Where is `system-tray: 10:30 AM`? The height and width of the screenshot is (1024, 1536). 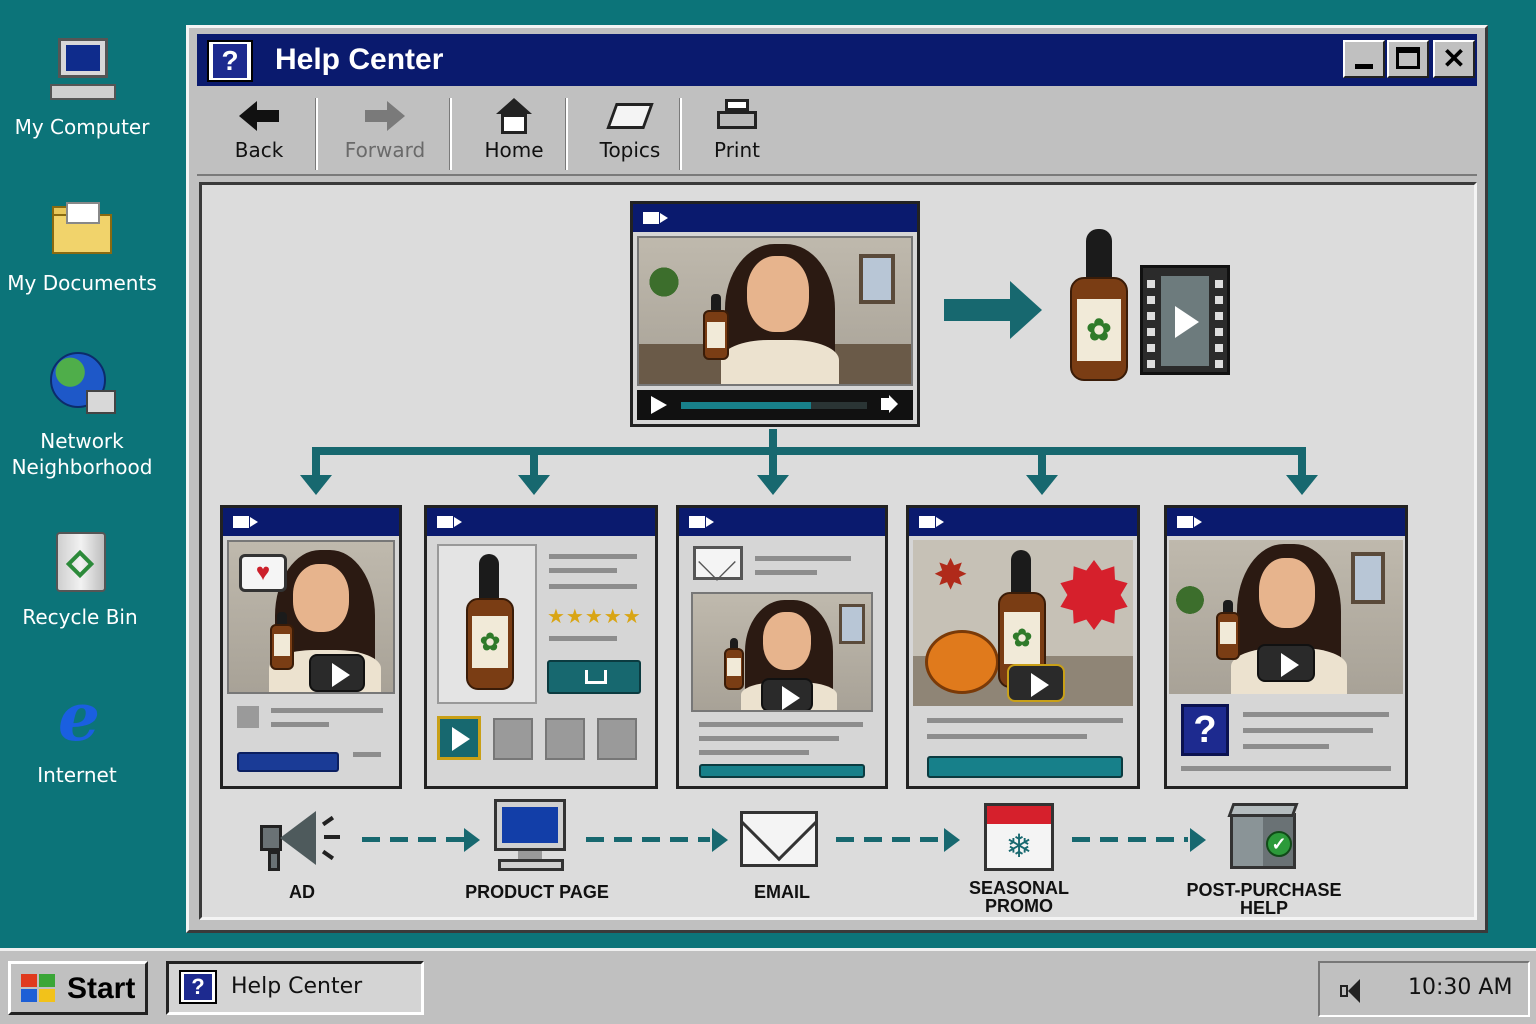 system-tray: 10:30 AM is located at coordinates (1424, 989).